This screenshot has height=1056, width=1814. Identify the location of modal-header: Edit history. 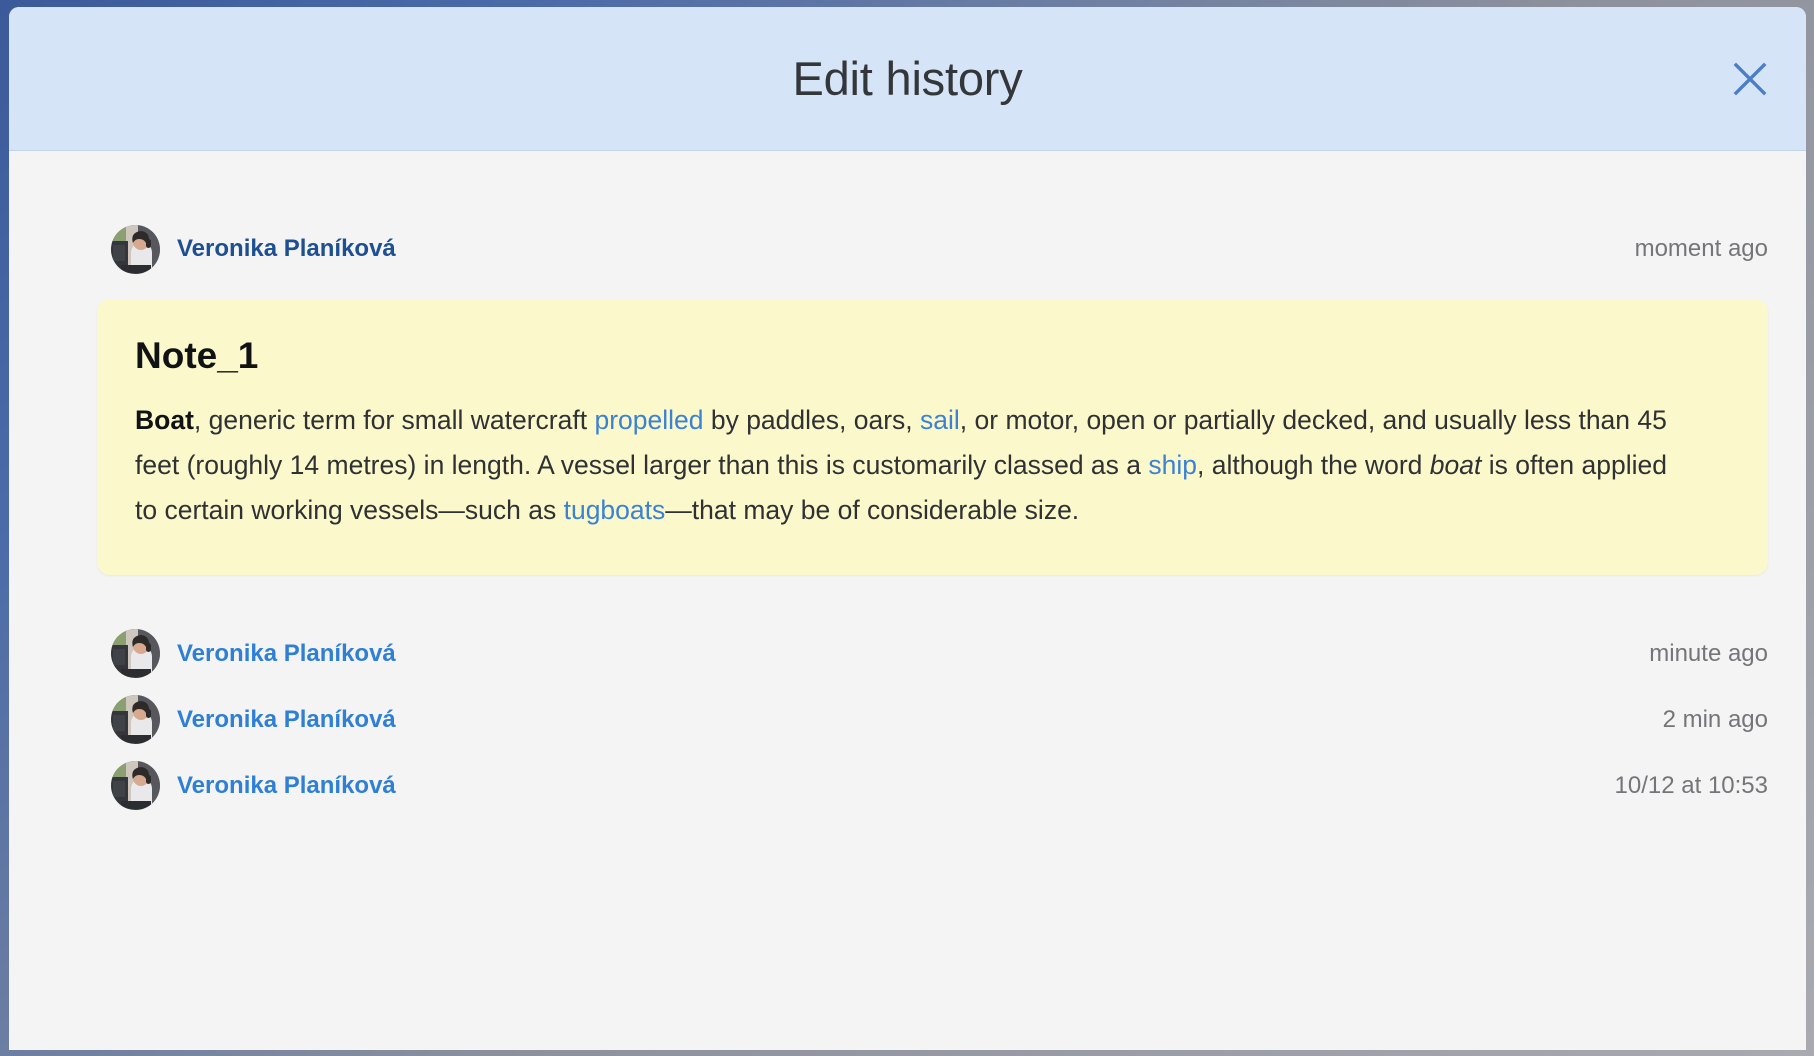
(907, 79).